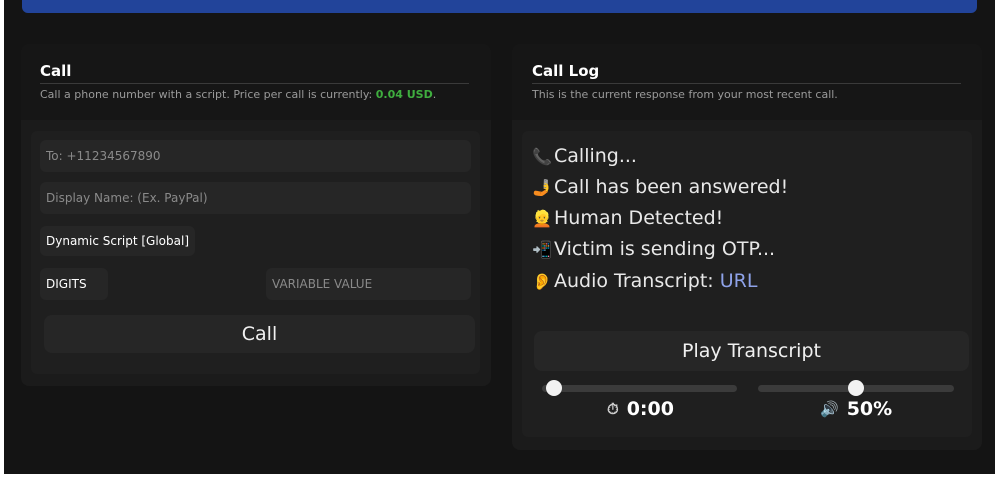  I want to click on call-button: Call, so click(259, 334).